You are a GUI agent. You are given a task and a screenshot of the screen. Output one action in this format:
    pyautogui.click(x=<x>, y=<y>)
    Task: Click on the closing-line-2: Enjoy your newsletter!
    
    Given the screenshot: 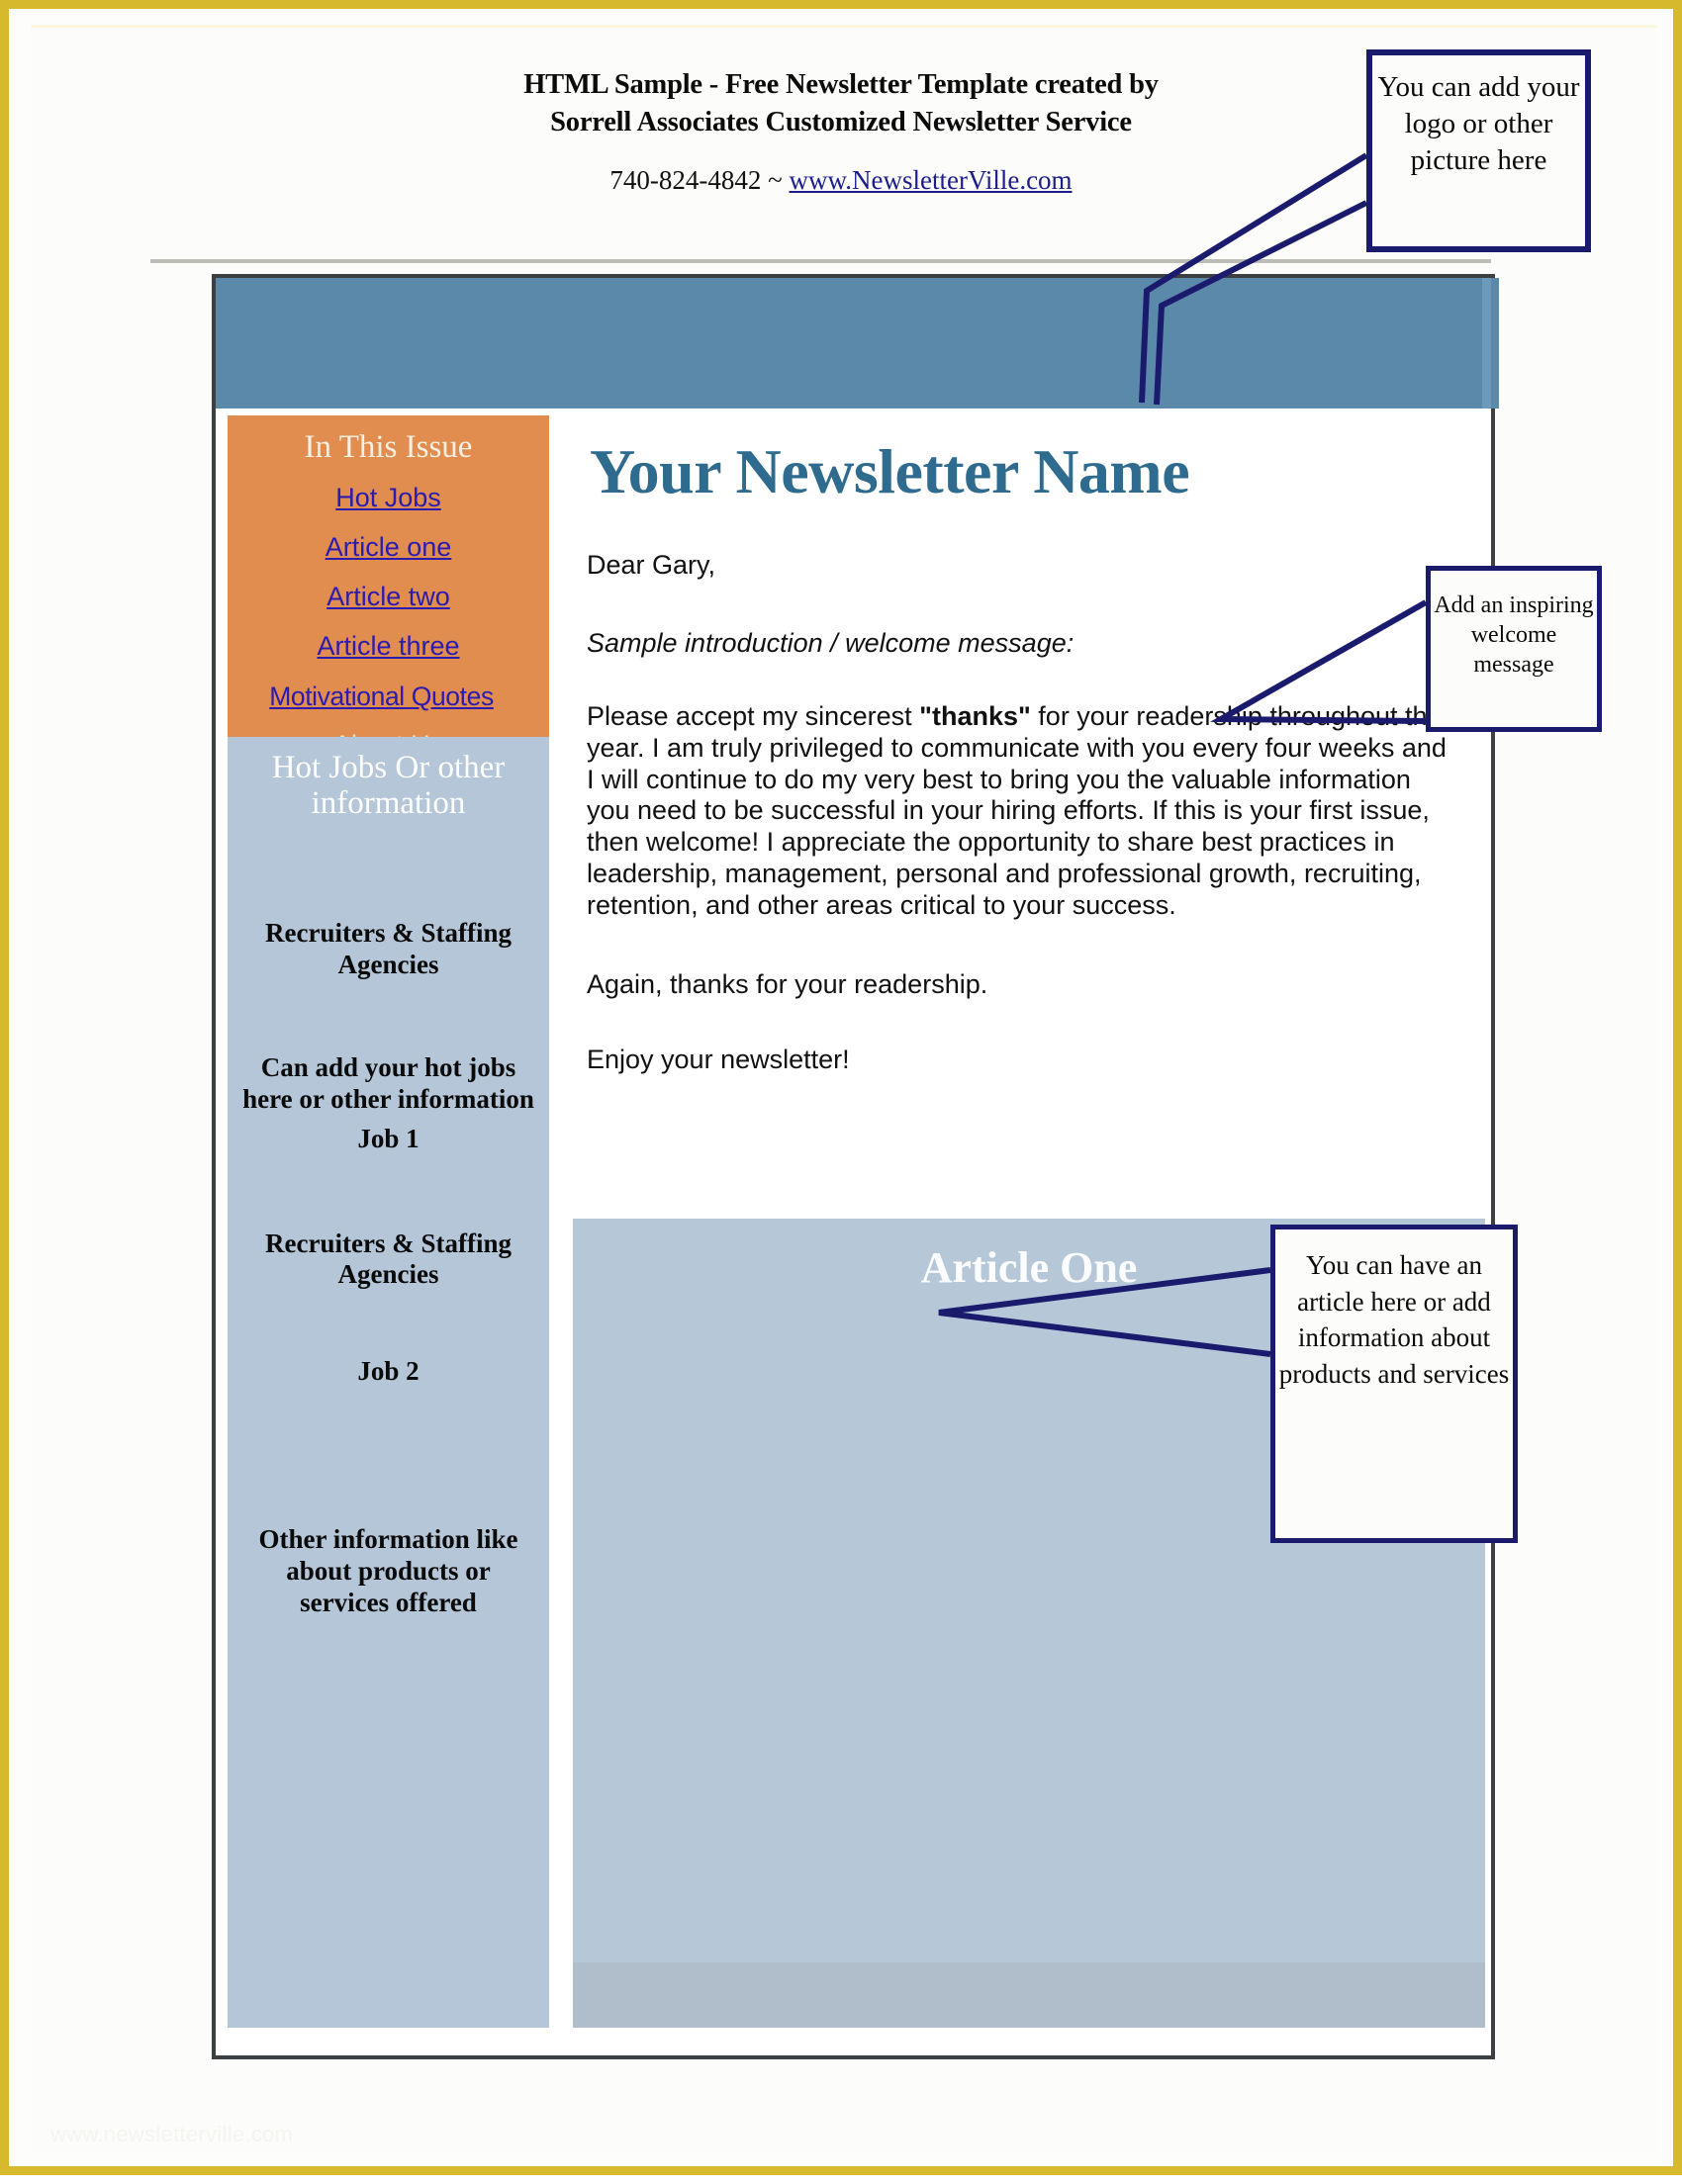 What is the action you would take?
    pyautogui.click(x=718, y=1060)
    